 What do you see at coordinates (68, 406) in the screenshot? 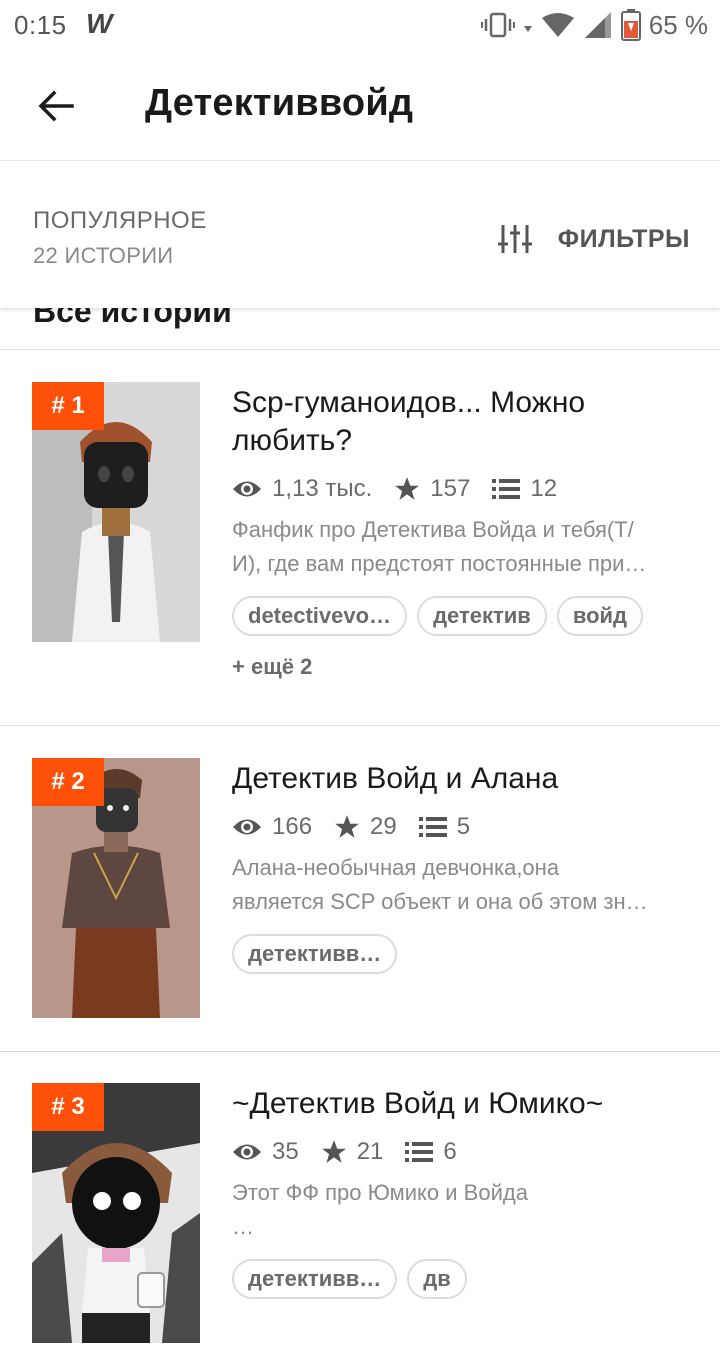
I see `rank-badge: # 1` at bounding box center [68, 406].